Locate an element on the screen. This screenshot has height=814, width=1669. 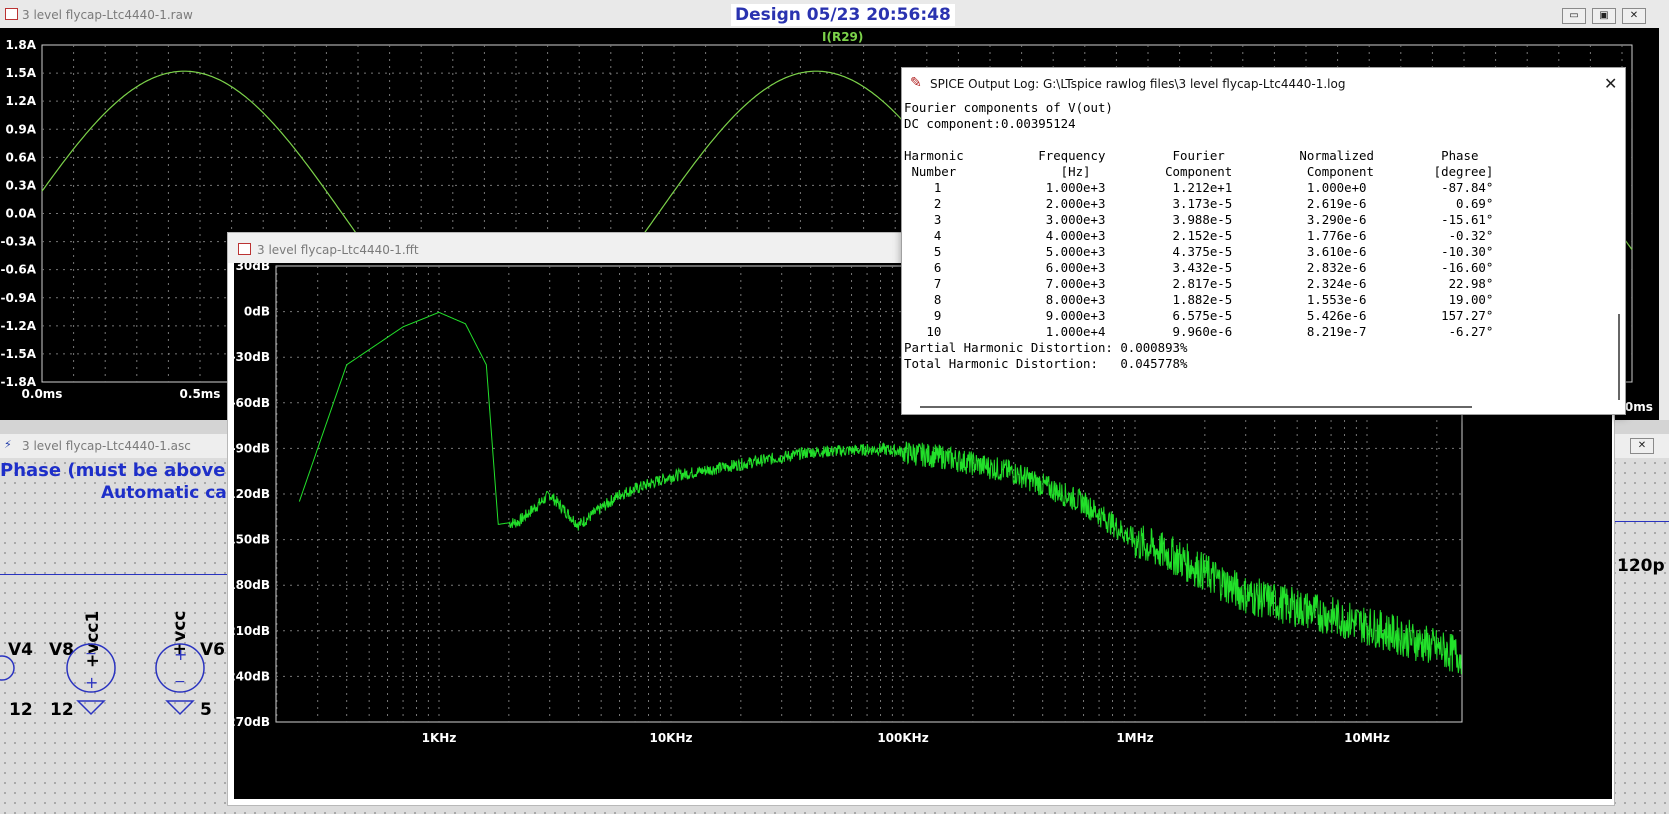
log-row: 3 3.000e+3 3.988e-5 3.290e-6 -15.61° is located at coordinates (1199, 219).